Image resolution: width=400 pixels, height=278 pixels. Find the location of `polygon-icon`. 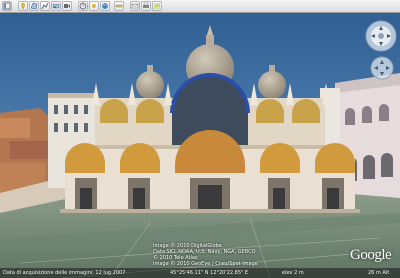

polygon-icon is located at coordinates (34, 6).